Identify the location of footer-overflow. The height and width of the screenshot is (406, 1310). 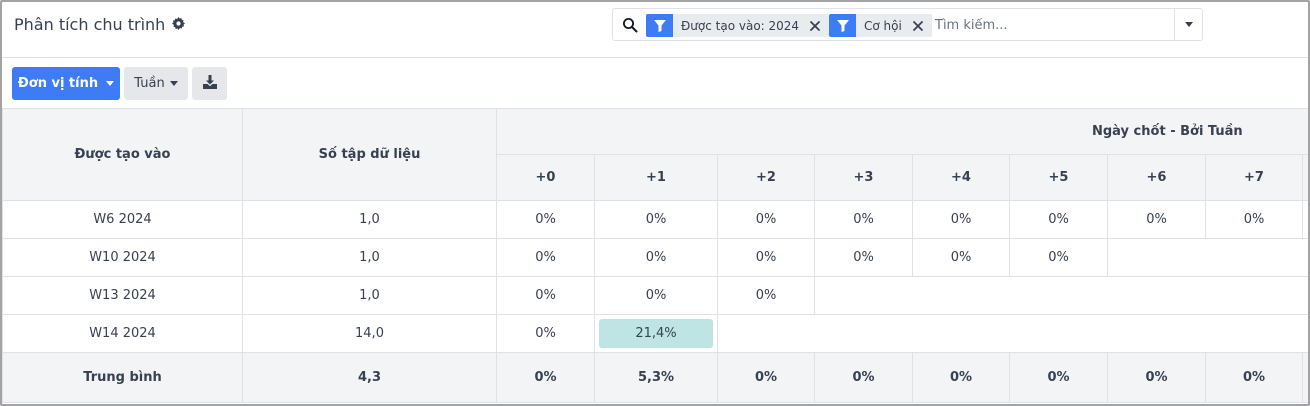
(1304, 377).